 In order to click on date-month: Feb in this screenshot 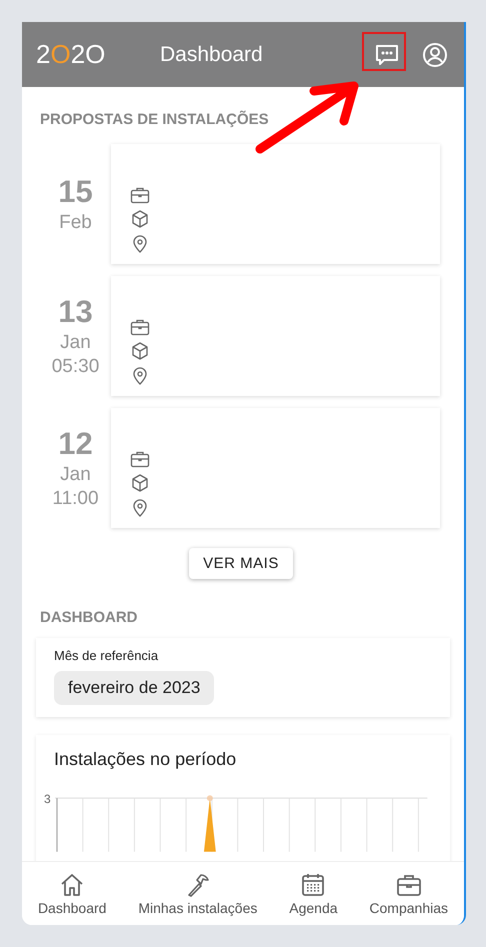, I will do `click(75, 223)`.